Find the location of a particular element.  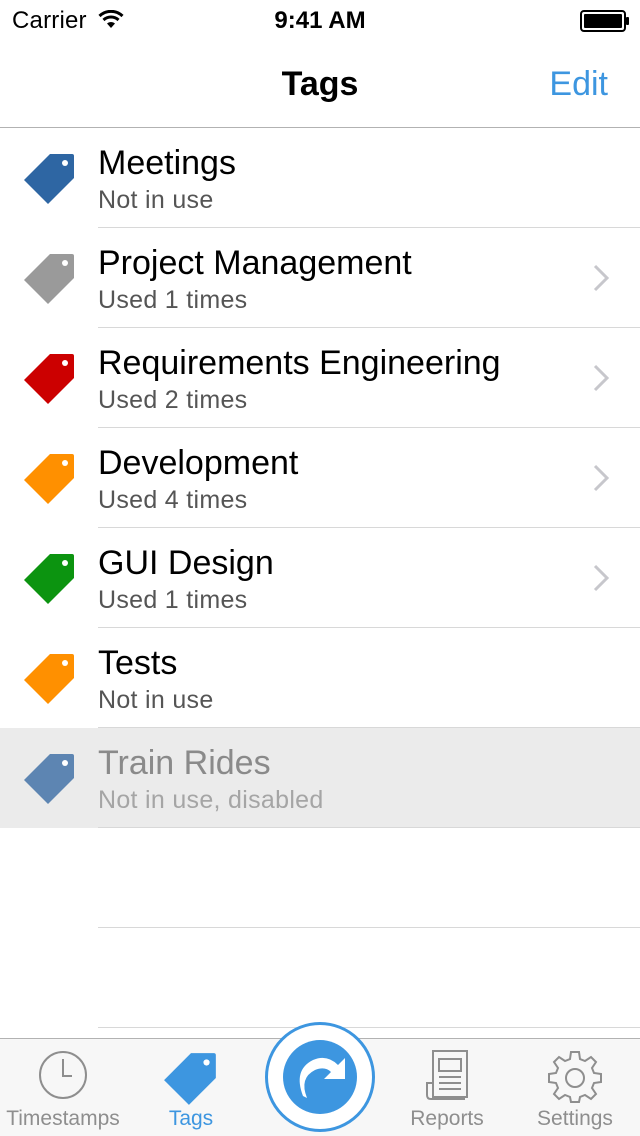

tag-name: Requirements Engineering is located at coordinates (299, 363).